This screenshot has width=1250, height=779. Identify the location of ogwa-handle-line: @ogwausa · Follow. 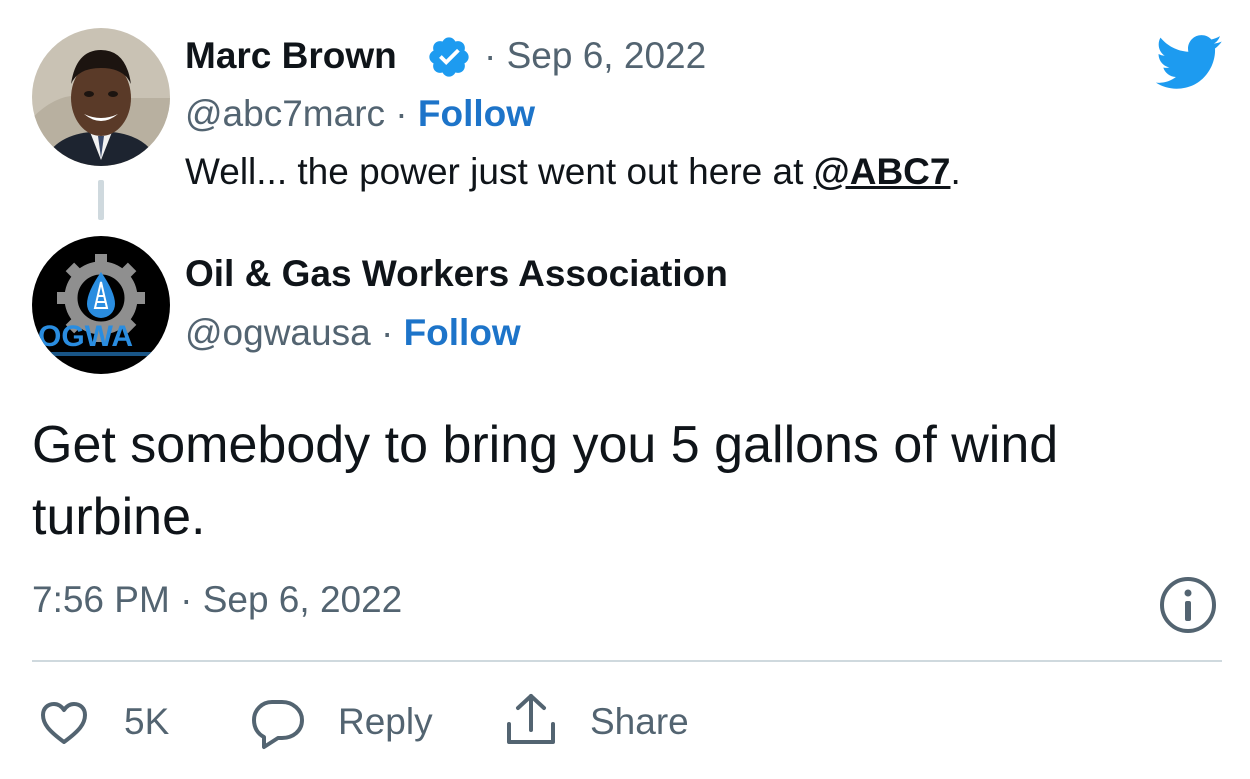
(353, 333).